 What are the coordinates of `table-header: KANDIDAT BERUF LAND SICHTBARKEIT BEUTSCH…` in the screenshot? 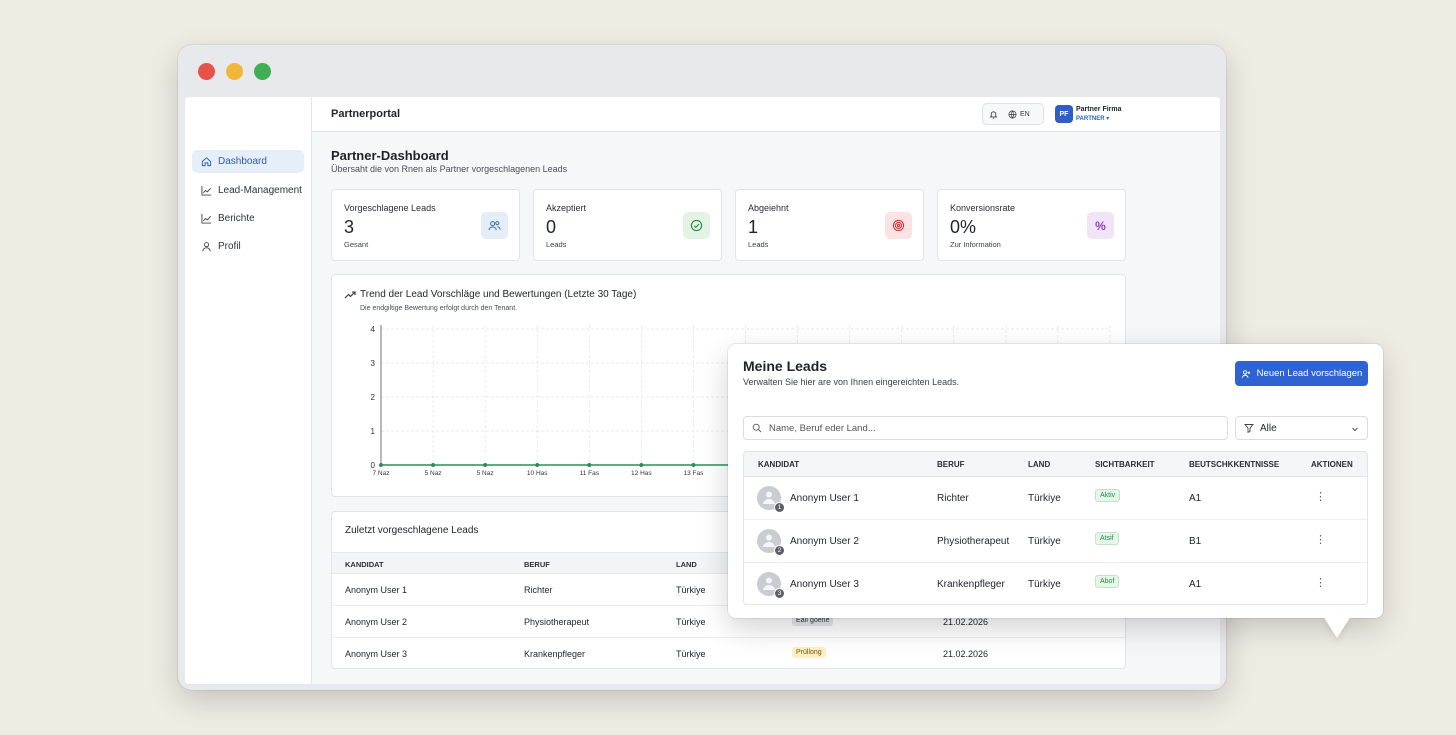 It's located at (1055, 464).